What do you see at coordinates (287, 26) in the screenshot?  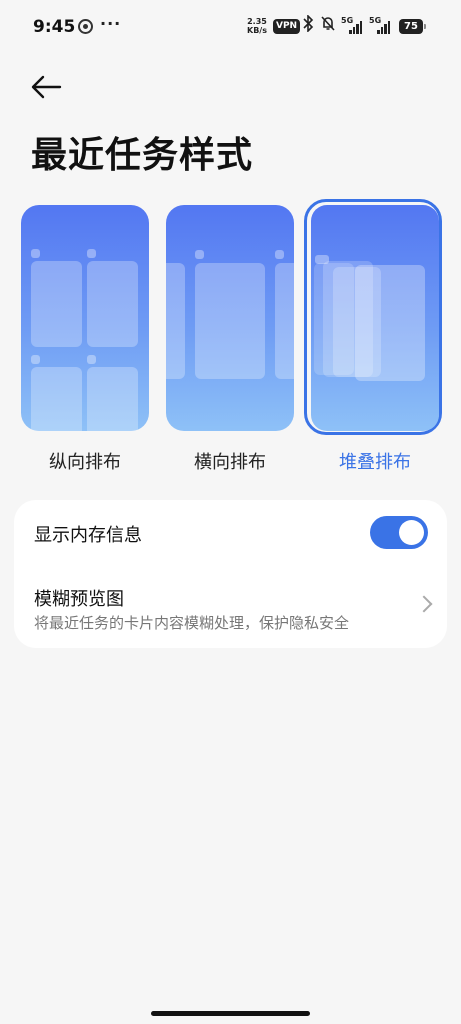 I see `vpn-badge: VPN` at bounding box center [287, 26].